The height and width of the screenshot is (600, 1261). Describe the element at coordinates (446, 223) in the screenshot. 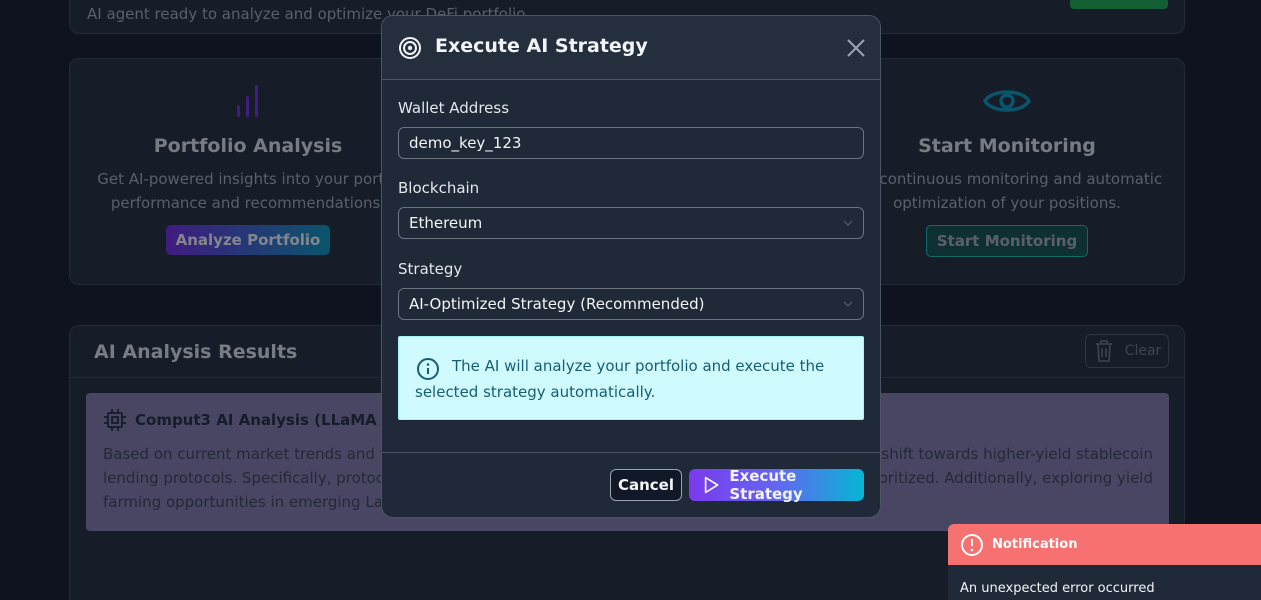

I see `blockchain-value: Ethereum` at that location.